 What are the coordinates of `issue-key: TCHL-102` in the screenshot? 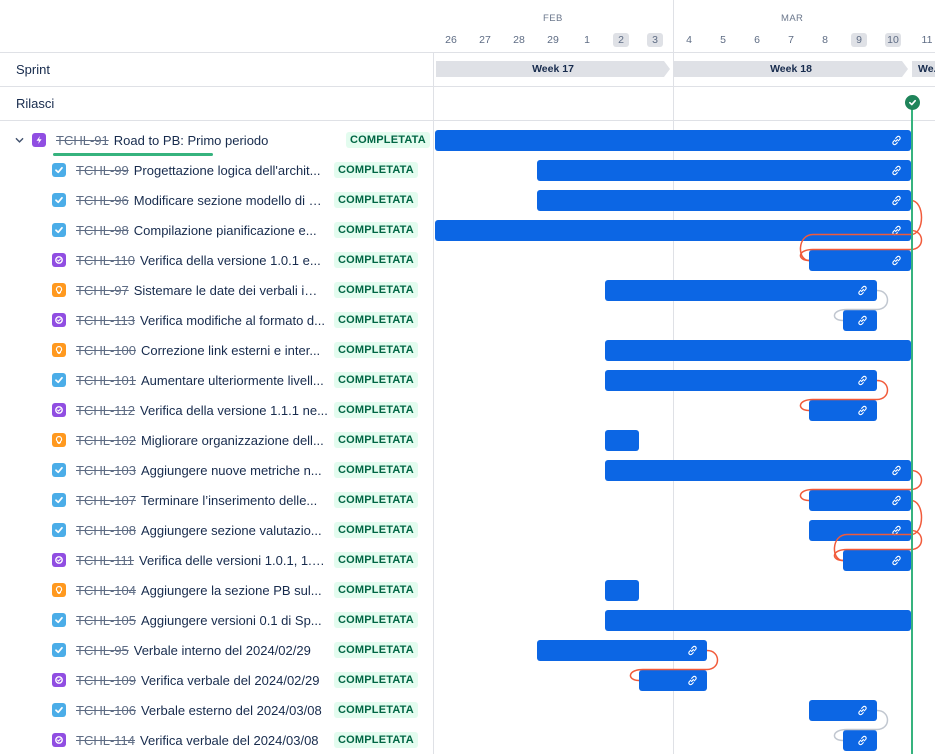 It's located at (106, 440).